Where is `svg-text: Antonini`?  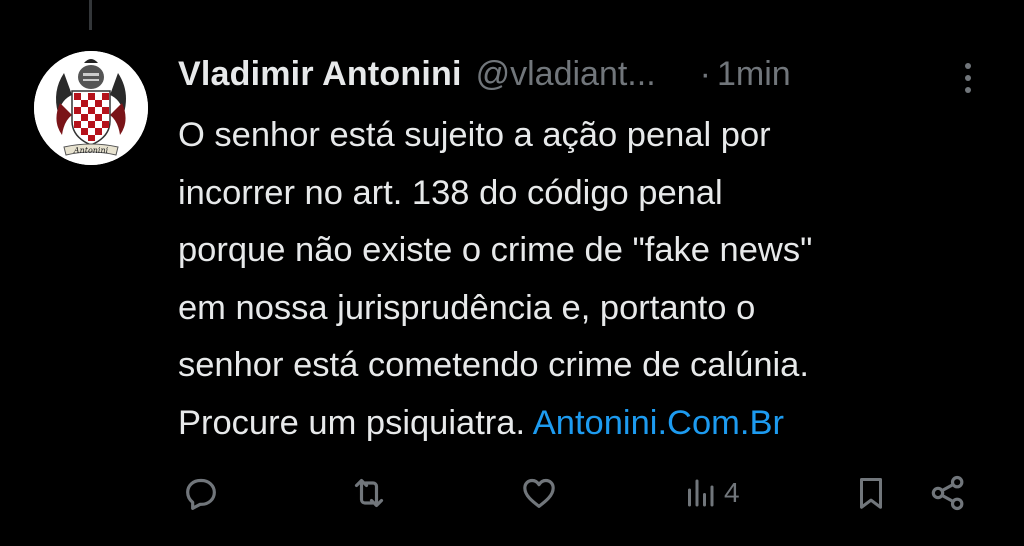
svg-text: Antonini is located at coordinates (91, 150).